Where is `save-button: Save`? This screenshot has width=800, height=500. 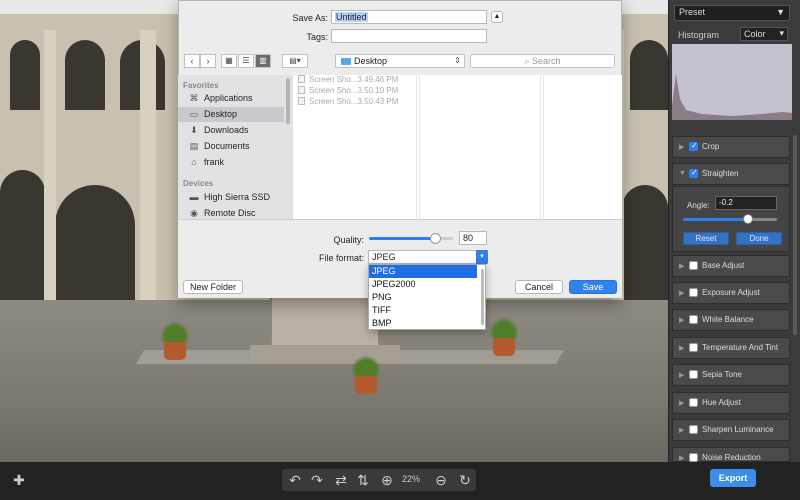 save-button: Save is located at coordinates (593, 287).